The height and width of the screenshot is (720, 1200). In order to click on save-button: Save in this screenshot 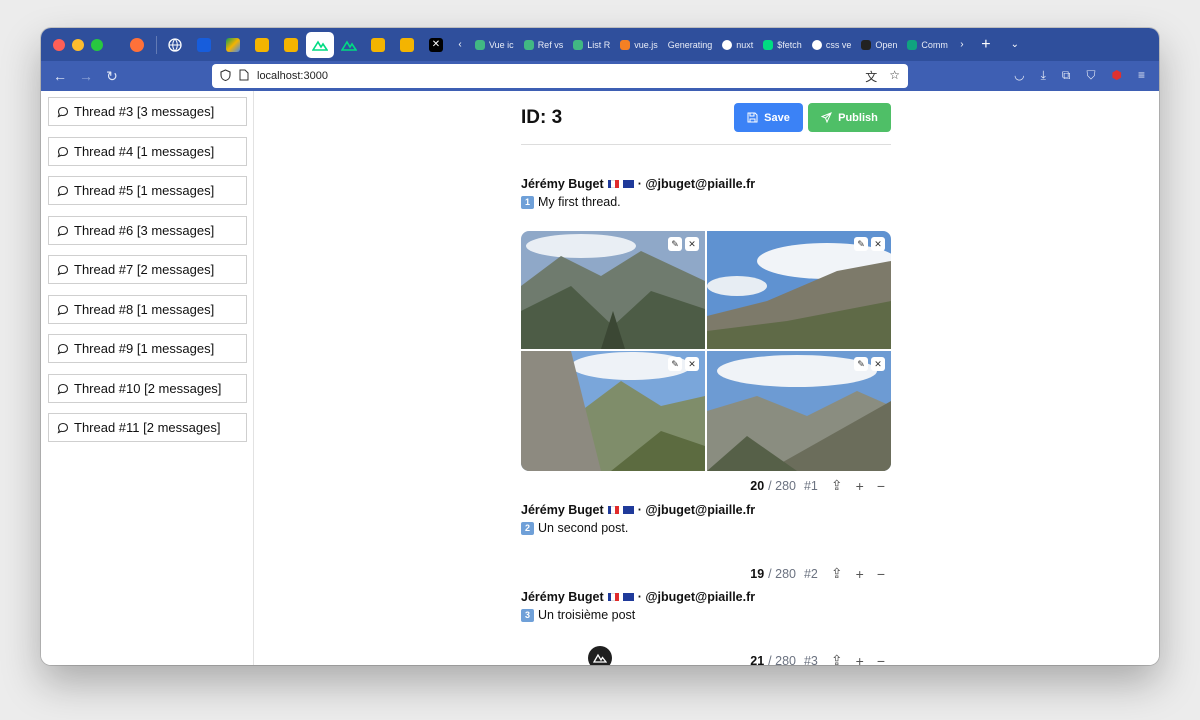, I will do `click(768, 117)`.